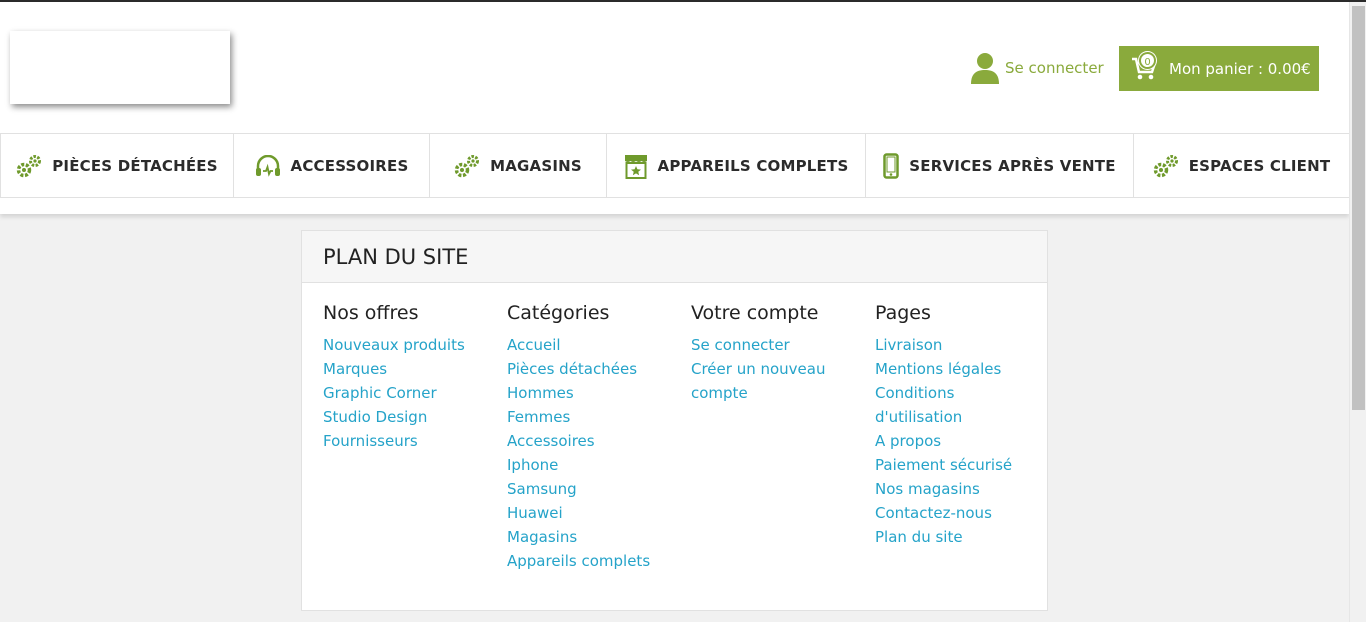  I want to click on sitemap-link: d'utilisation, so click(967, 417).